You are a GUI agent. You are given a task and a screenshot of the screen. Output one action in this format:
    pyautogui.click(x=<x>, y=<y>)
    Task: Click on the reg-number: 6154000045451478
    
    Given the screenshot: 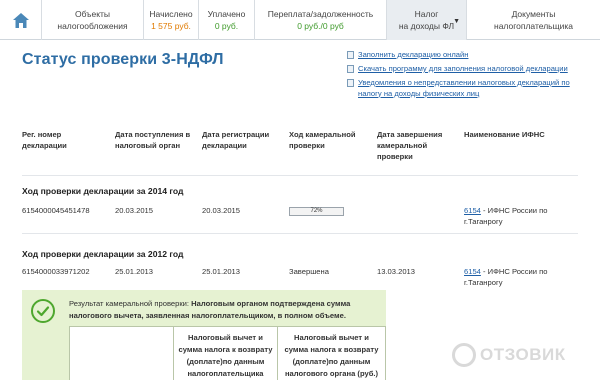 What is the action you would take?
    pyautogui.click(x=56, y=210)
    